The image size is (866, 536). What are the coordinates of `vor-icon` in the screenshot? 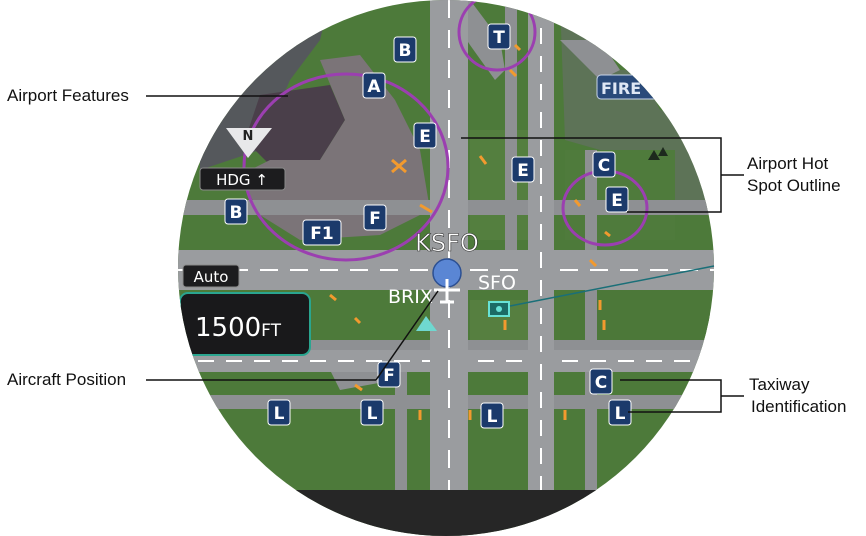 It's located at (499, 309).